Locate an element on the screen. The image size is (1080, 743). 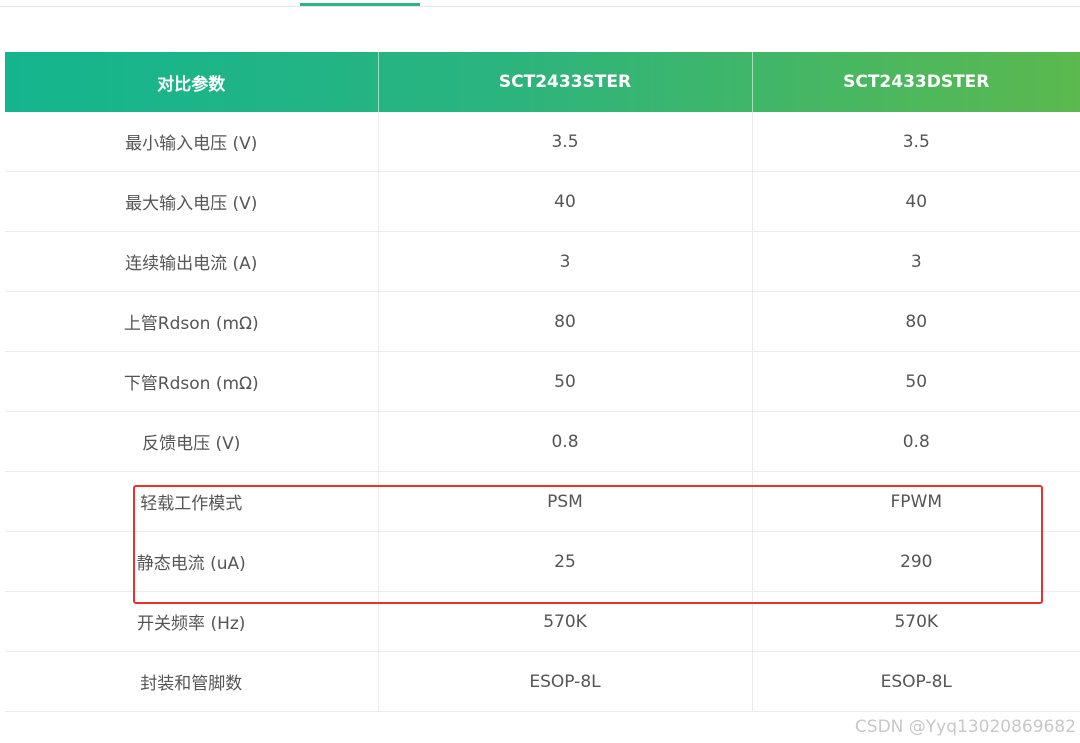
table-row: 静态电流 (uA) 25 290 is located at coordinates (542, 561).